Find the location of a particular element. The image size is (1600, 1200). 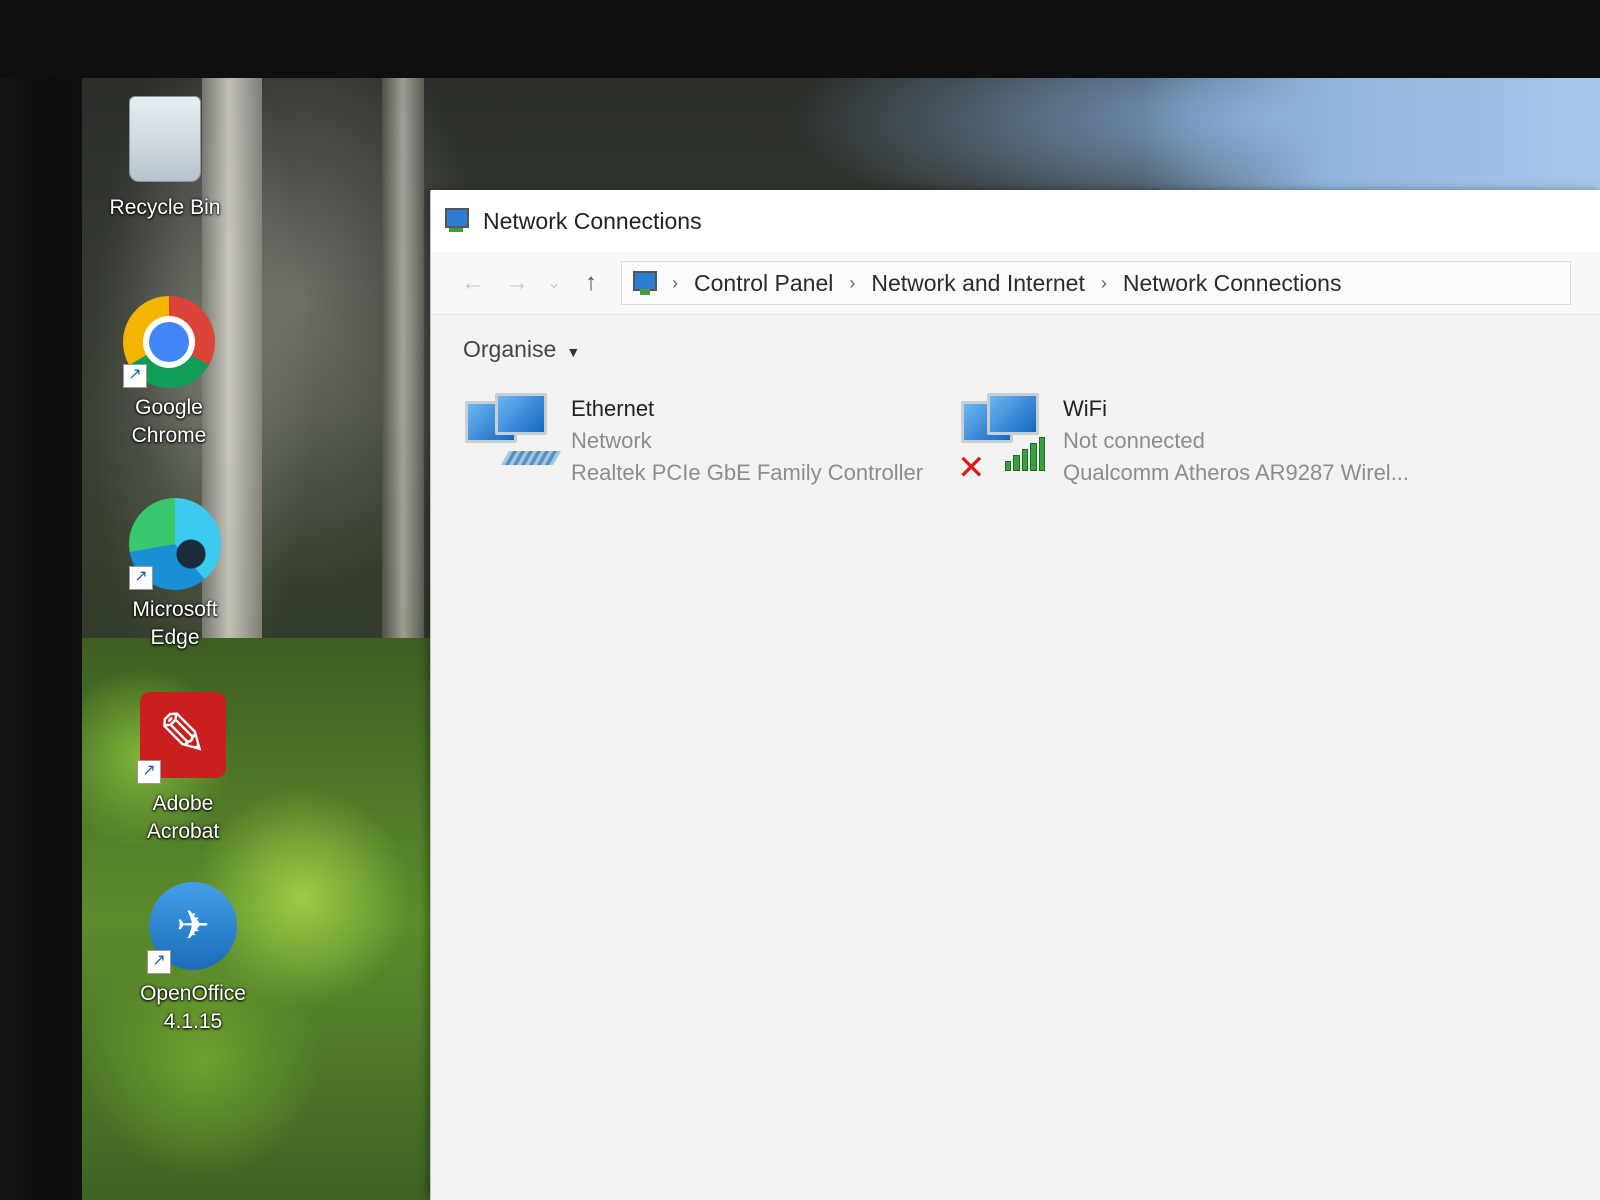

organise-button: Organise ▼ is located at coordinates (521, 349).